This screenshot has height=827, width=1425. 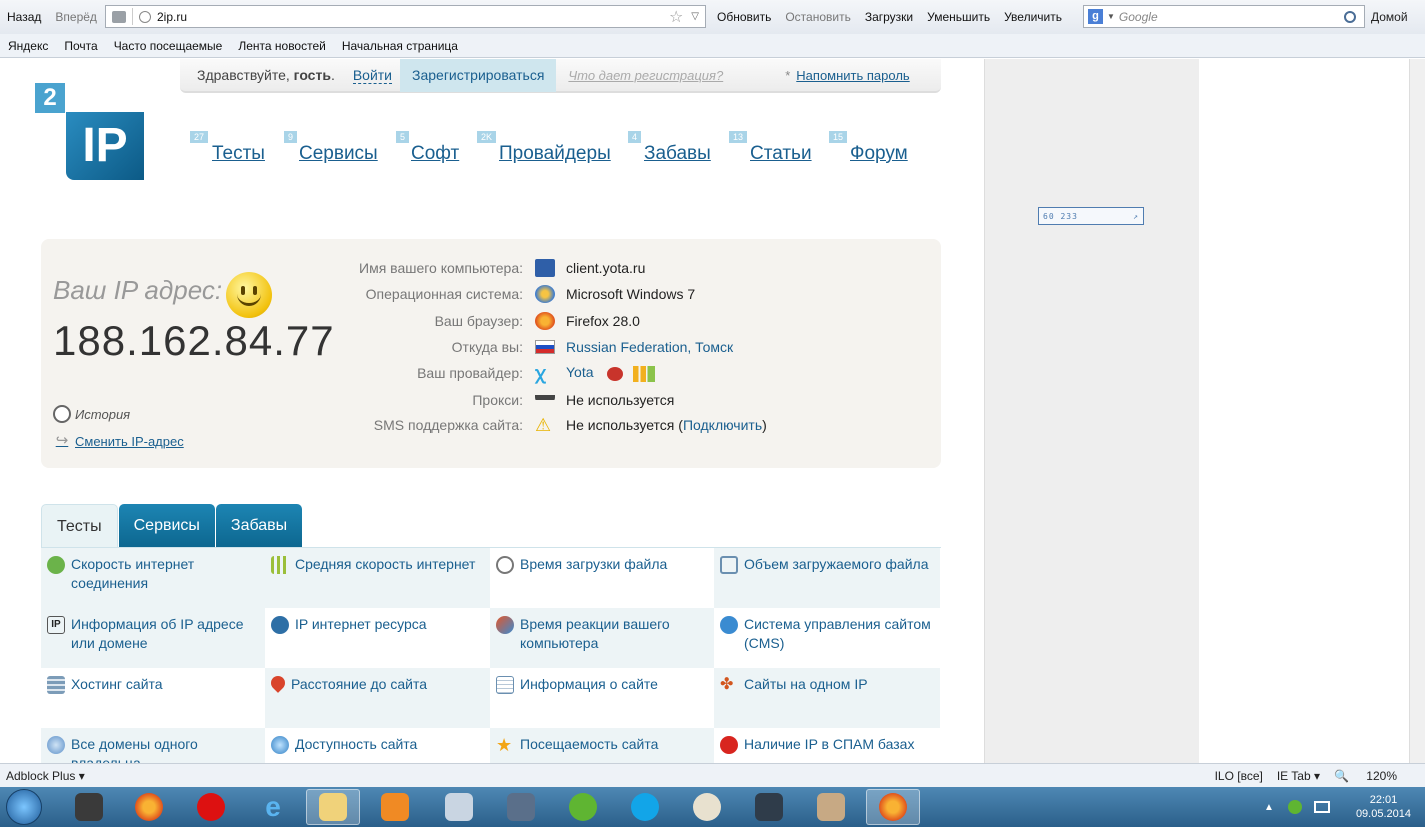 I want to click on refresh-button: Обновить, so click(x=744, y=17).